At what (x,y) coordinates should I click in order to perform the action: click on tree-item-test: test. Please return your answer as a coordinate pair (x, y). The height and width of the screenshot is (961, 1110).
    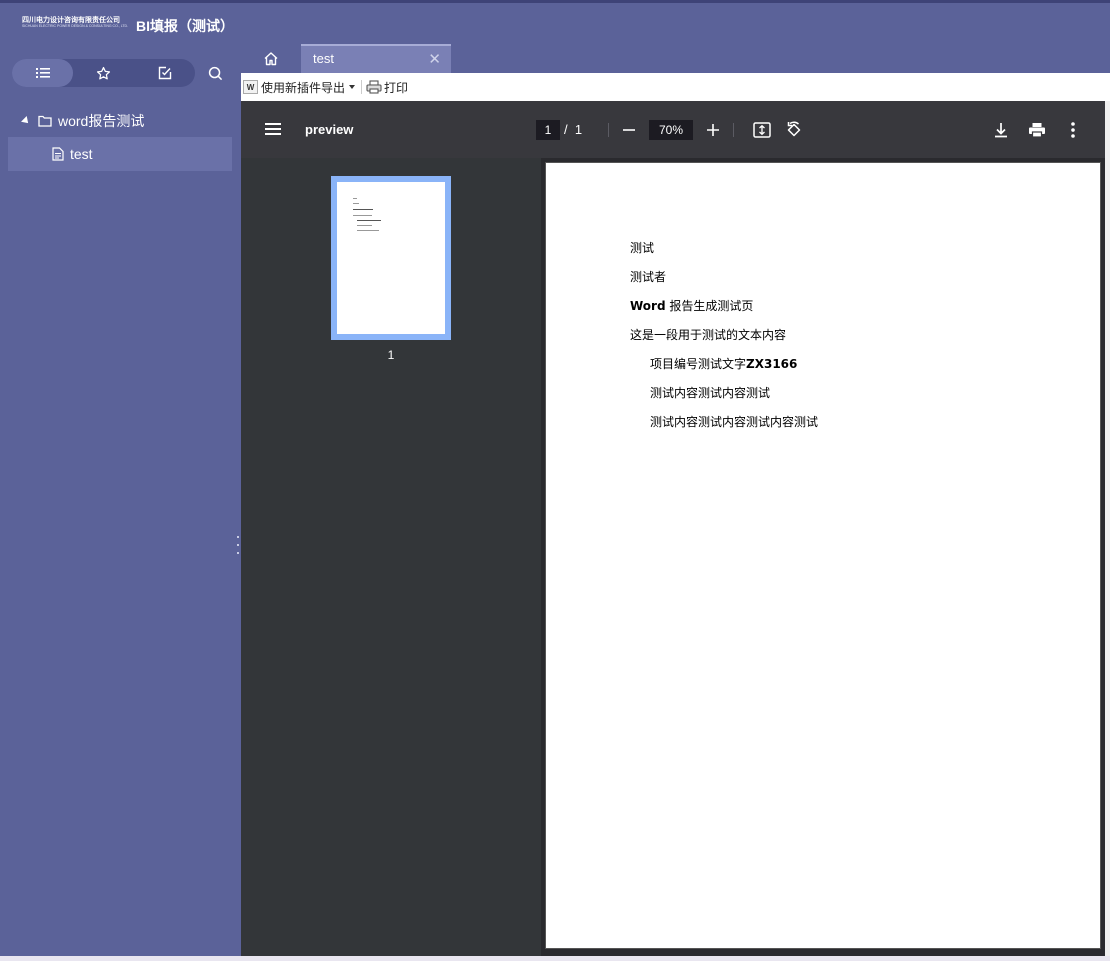
    Looking at the image, I should click on (120, 154).